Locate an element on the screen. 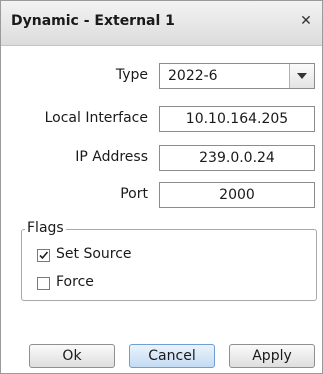 The image size is (323, 374). local-interface-label: Local Interface is located at coordinates (96, 118).